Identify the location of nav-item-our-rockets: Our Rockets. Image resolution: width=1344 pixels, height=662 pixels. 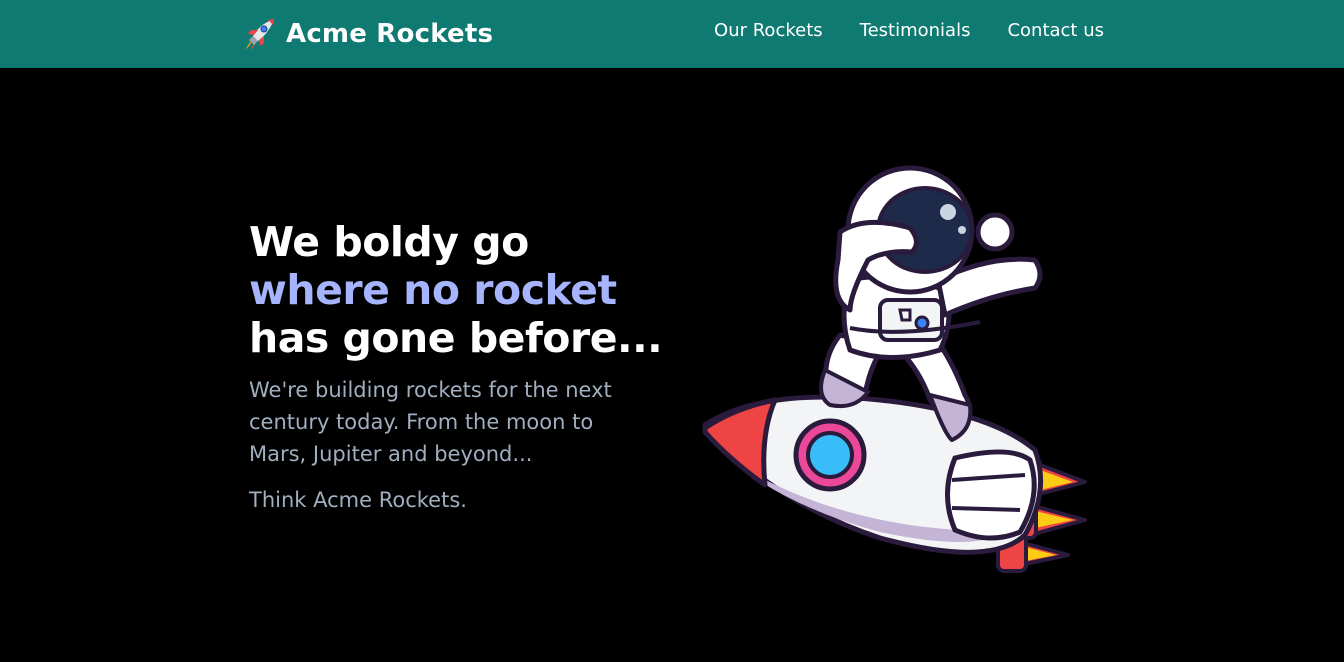
(768, 30).